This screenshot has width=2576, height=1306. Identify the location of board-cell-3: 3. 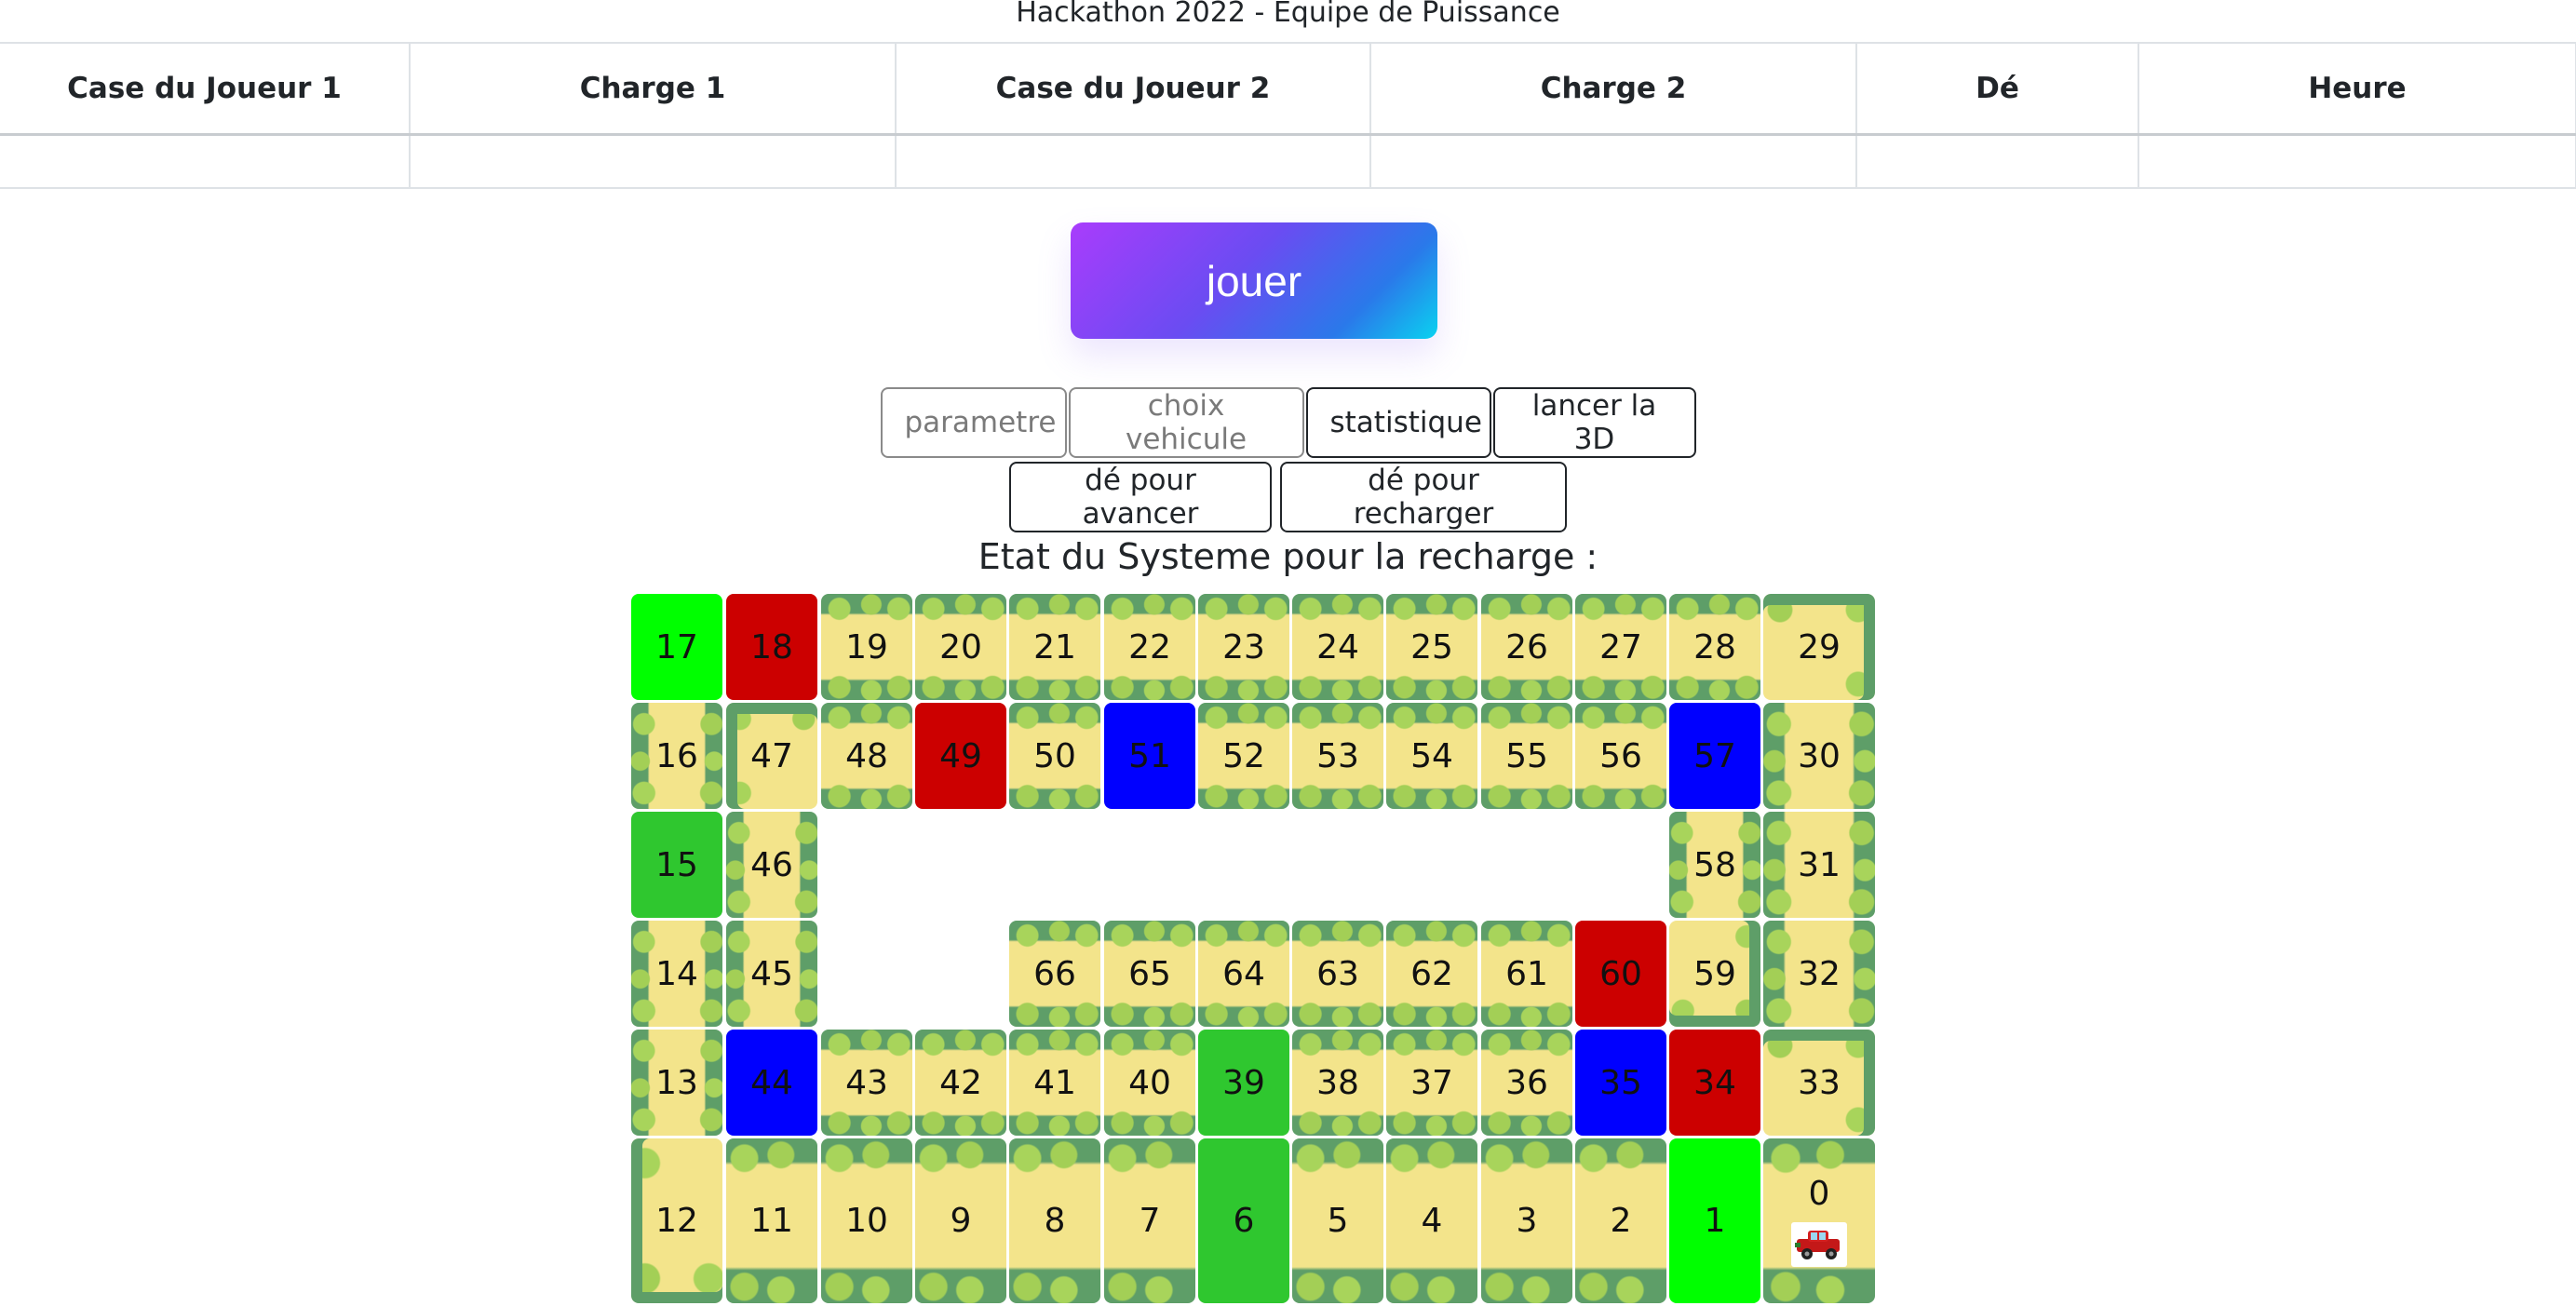
(1526, 1220).